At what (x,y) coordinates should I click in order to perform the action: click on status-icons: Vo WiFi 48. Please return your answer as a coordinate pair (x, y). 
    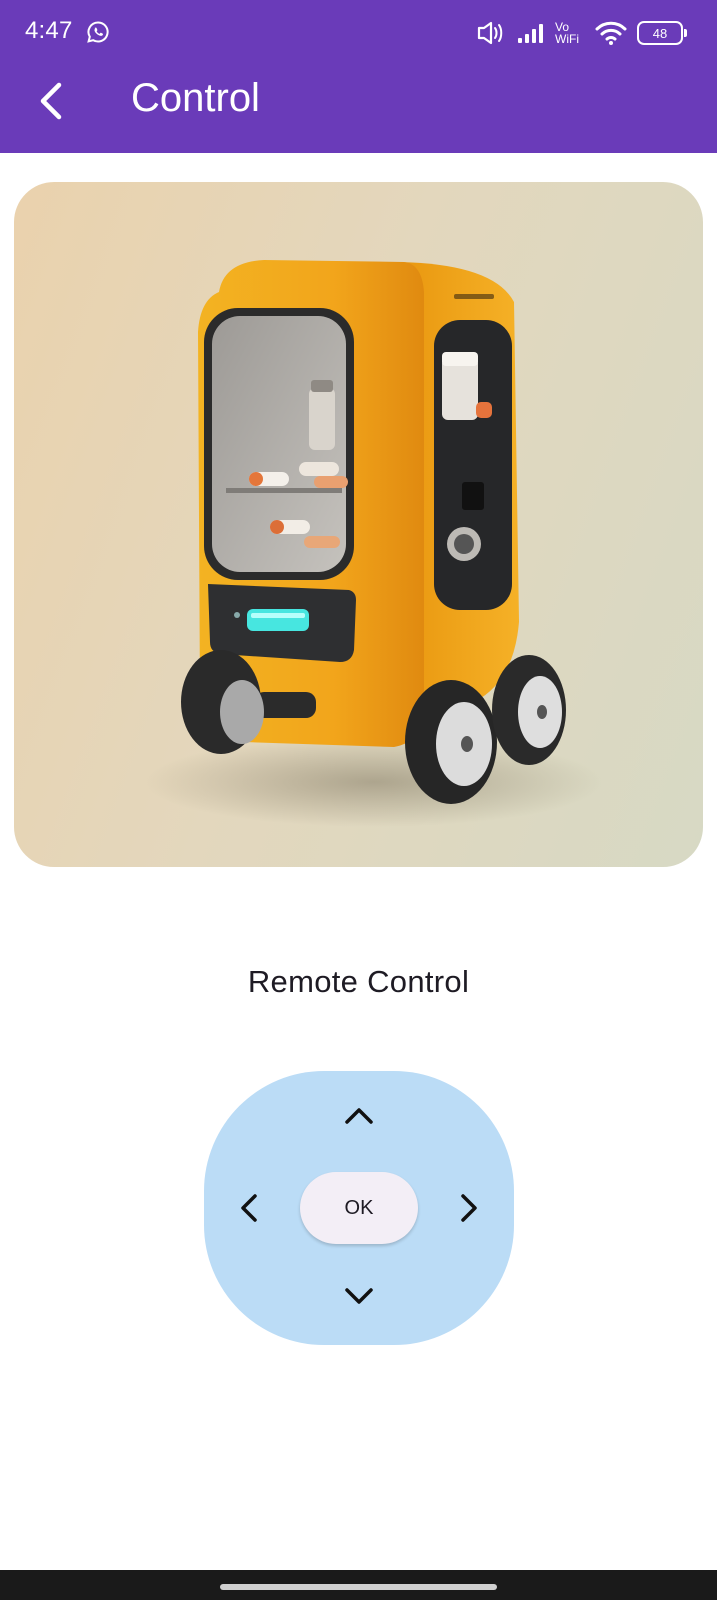
    Looking at the image, I should click on (582, 33).